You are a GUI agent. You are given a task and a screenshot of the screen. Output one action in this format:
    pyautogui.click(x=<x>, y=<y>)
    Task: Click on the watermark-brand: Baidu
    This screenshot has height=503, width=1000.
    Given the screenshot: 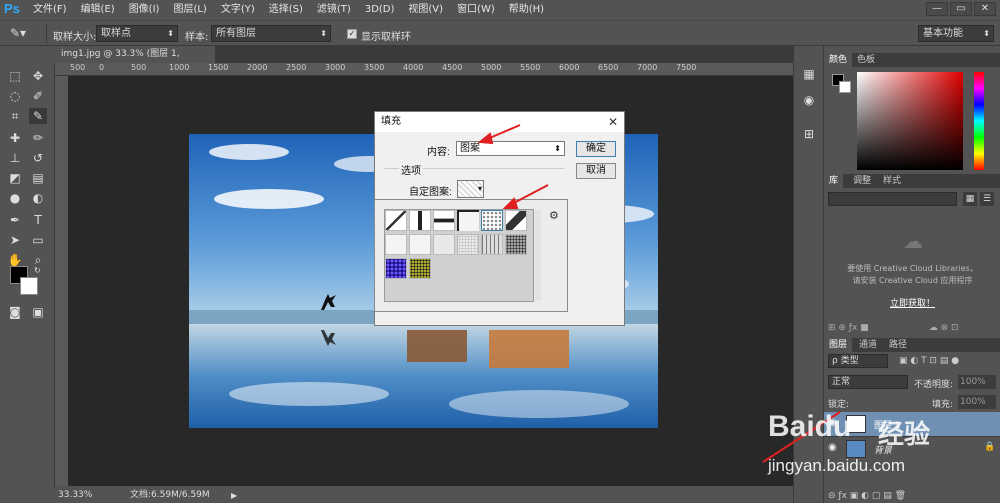 What is the action you would take?
    pyautogui.click(x=810, y=426)
    